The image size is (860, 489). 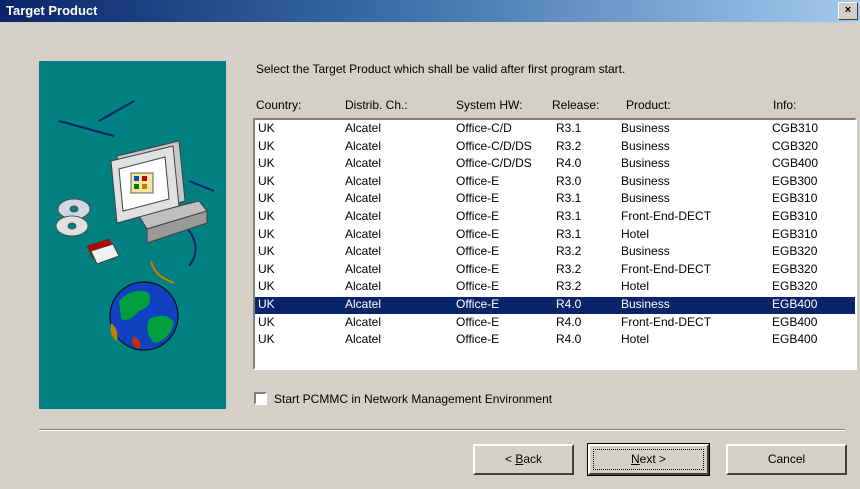 What do you see at coordinates (555, 182) in the screenshot?
I see `table-row: UK Alcatel Office-E R3.0 Business EGB300` at bounding box center [555, 182].